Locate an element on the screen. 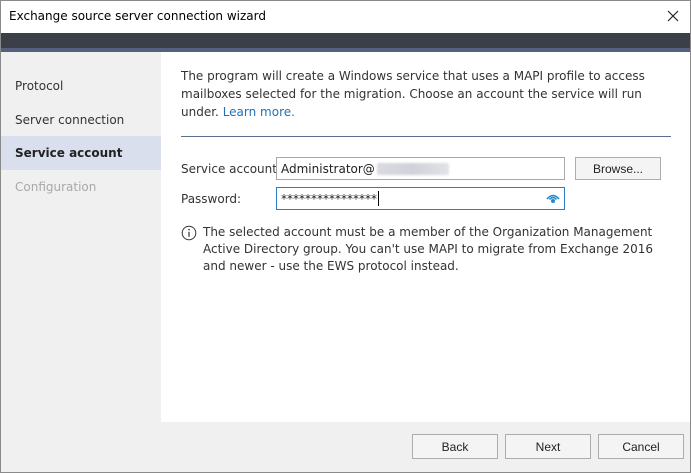 Image resolution: width=691 pixels, height=473 pixels. password-input: **************** is located at coordinates (420, 198).